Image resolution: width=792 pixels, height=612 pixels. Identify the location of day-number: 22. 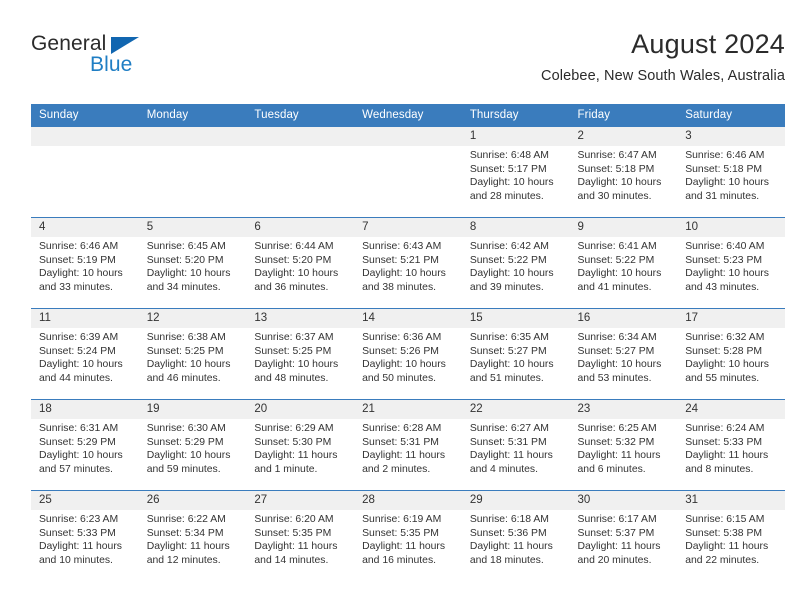
(515, 409).